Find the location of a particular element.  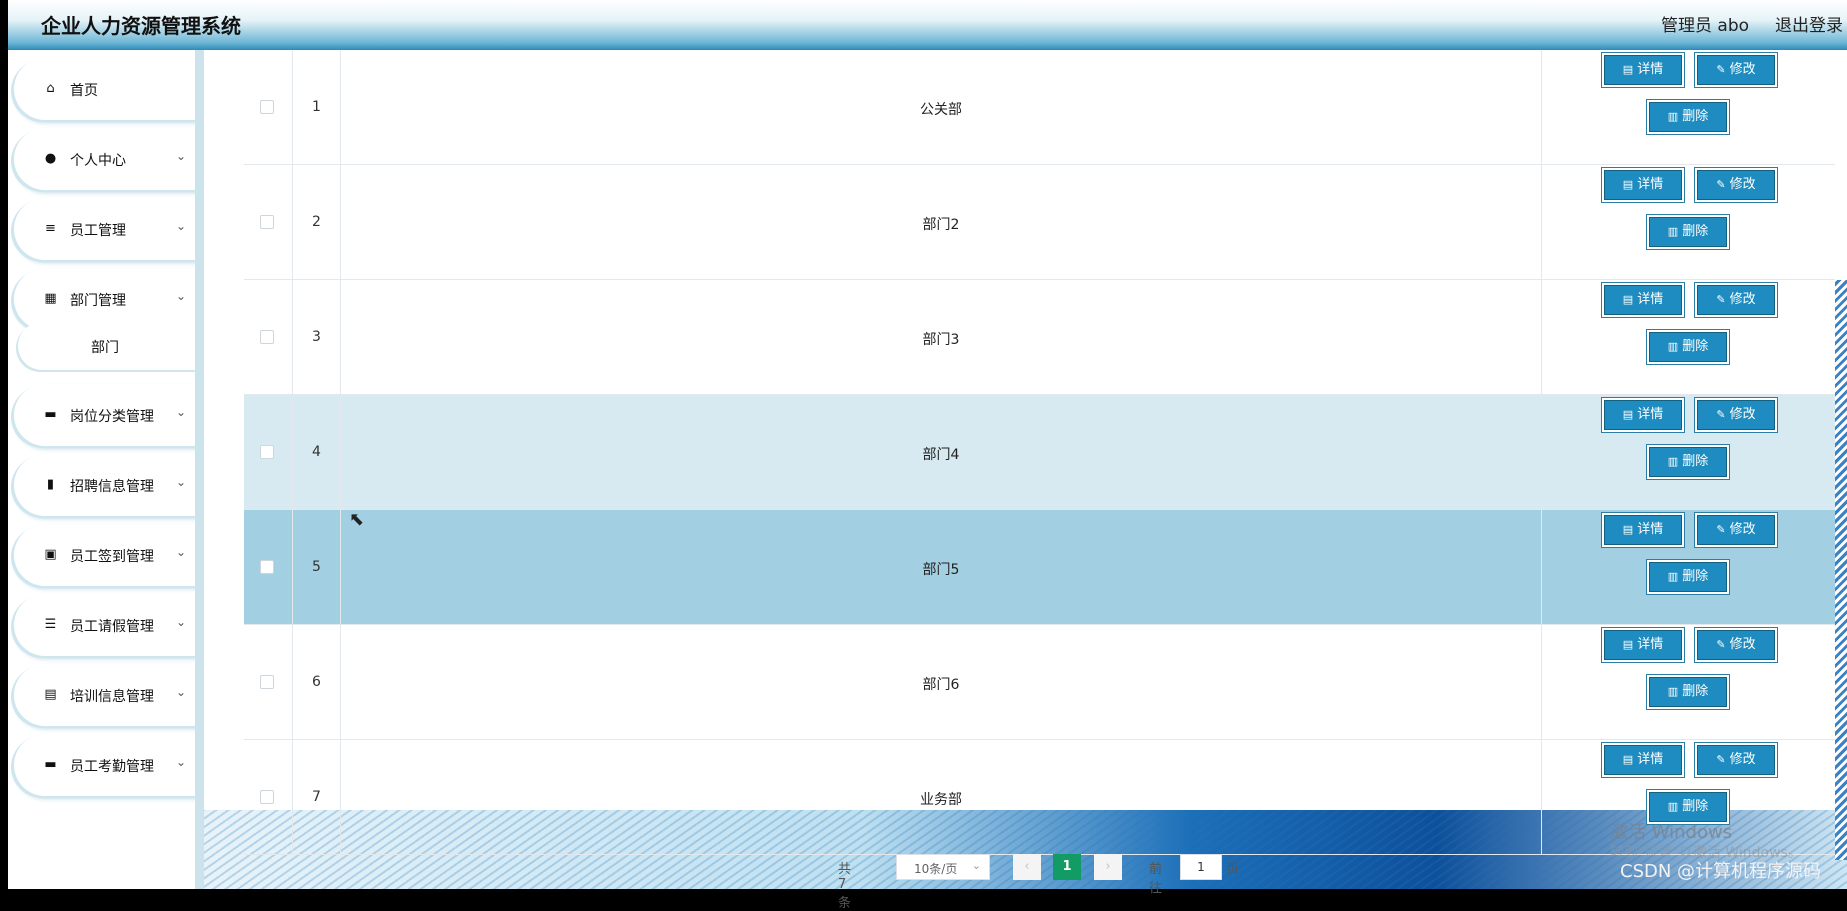

sidebar-item-leave: ☰ 员工请假管理 ⌄ is located at coordinates (107, 625).